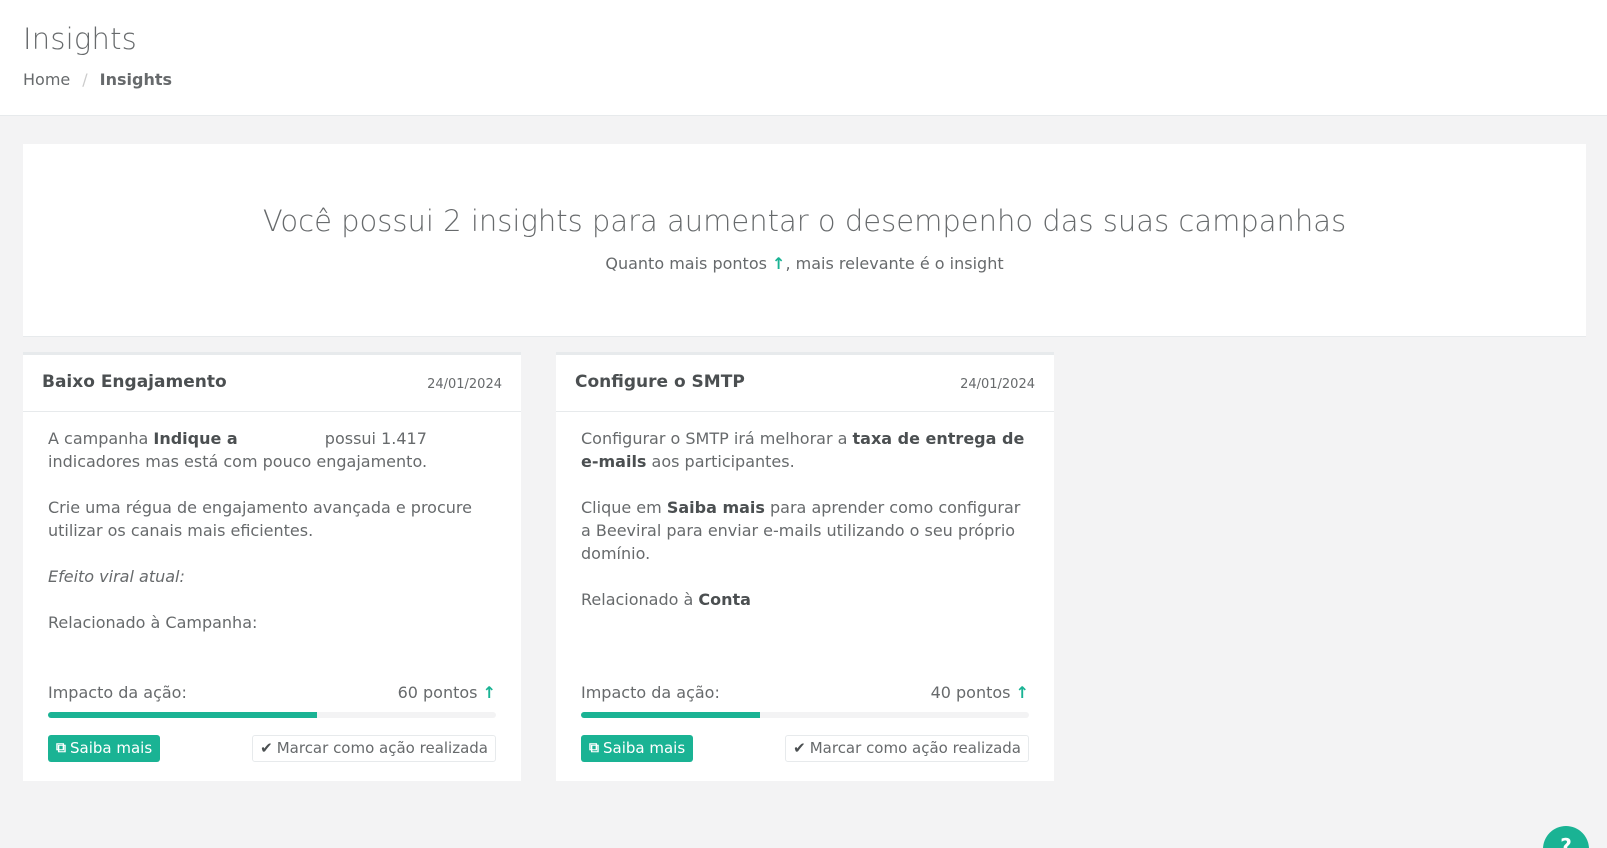 This screenshot has height=848, width=1607. Describe the element at coordinates (970, 692) in the screenshot. I see `impact-points: 40 pontos` at that location.